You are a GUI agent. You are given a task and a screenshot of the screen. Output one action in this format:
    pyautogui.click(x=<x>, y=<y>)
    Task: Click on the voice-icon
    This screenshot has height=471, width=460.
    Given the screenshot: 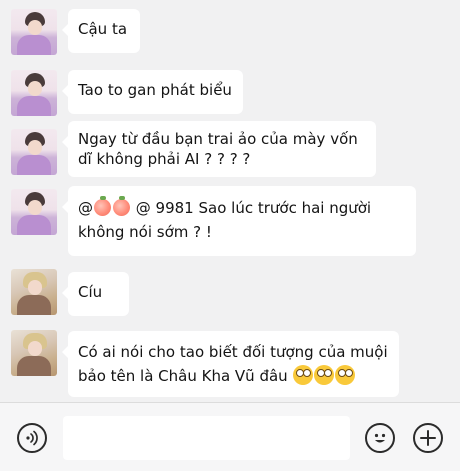 What is the action you would take?
    pyautogui.click(x=32, y=438)
    